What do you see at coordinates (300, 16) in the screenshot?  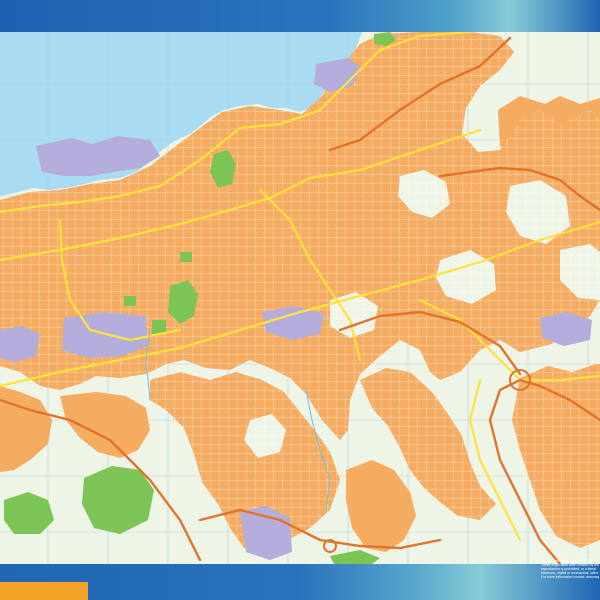 I see `frame-top-bar` at bounding box center [300, 16].